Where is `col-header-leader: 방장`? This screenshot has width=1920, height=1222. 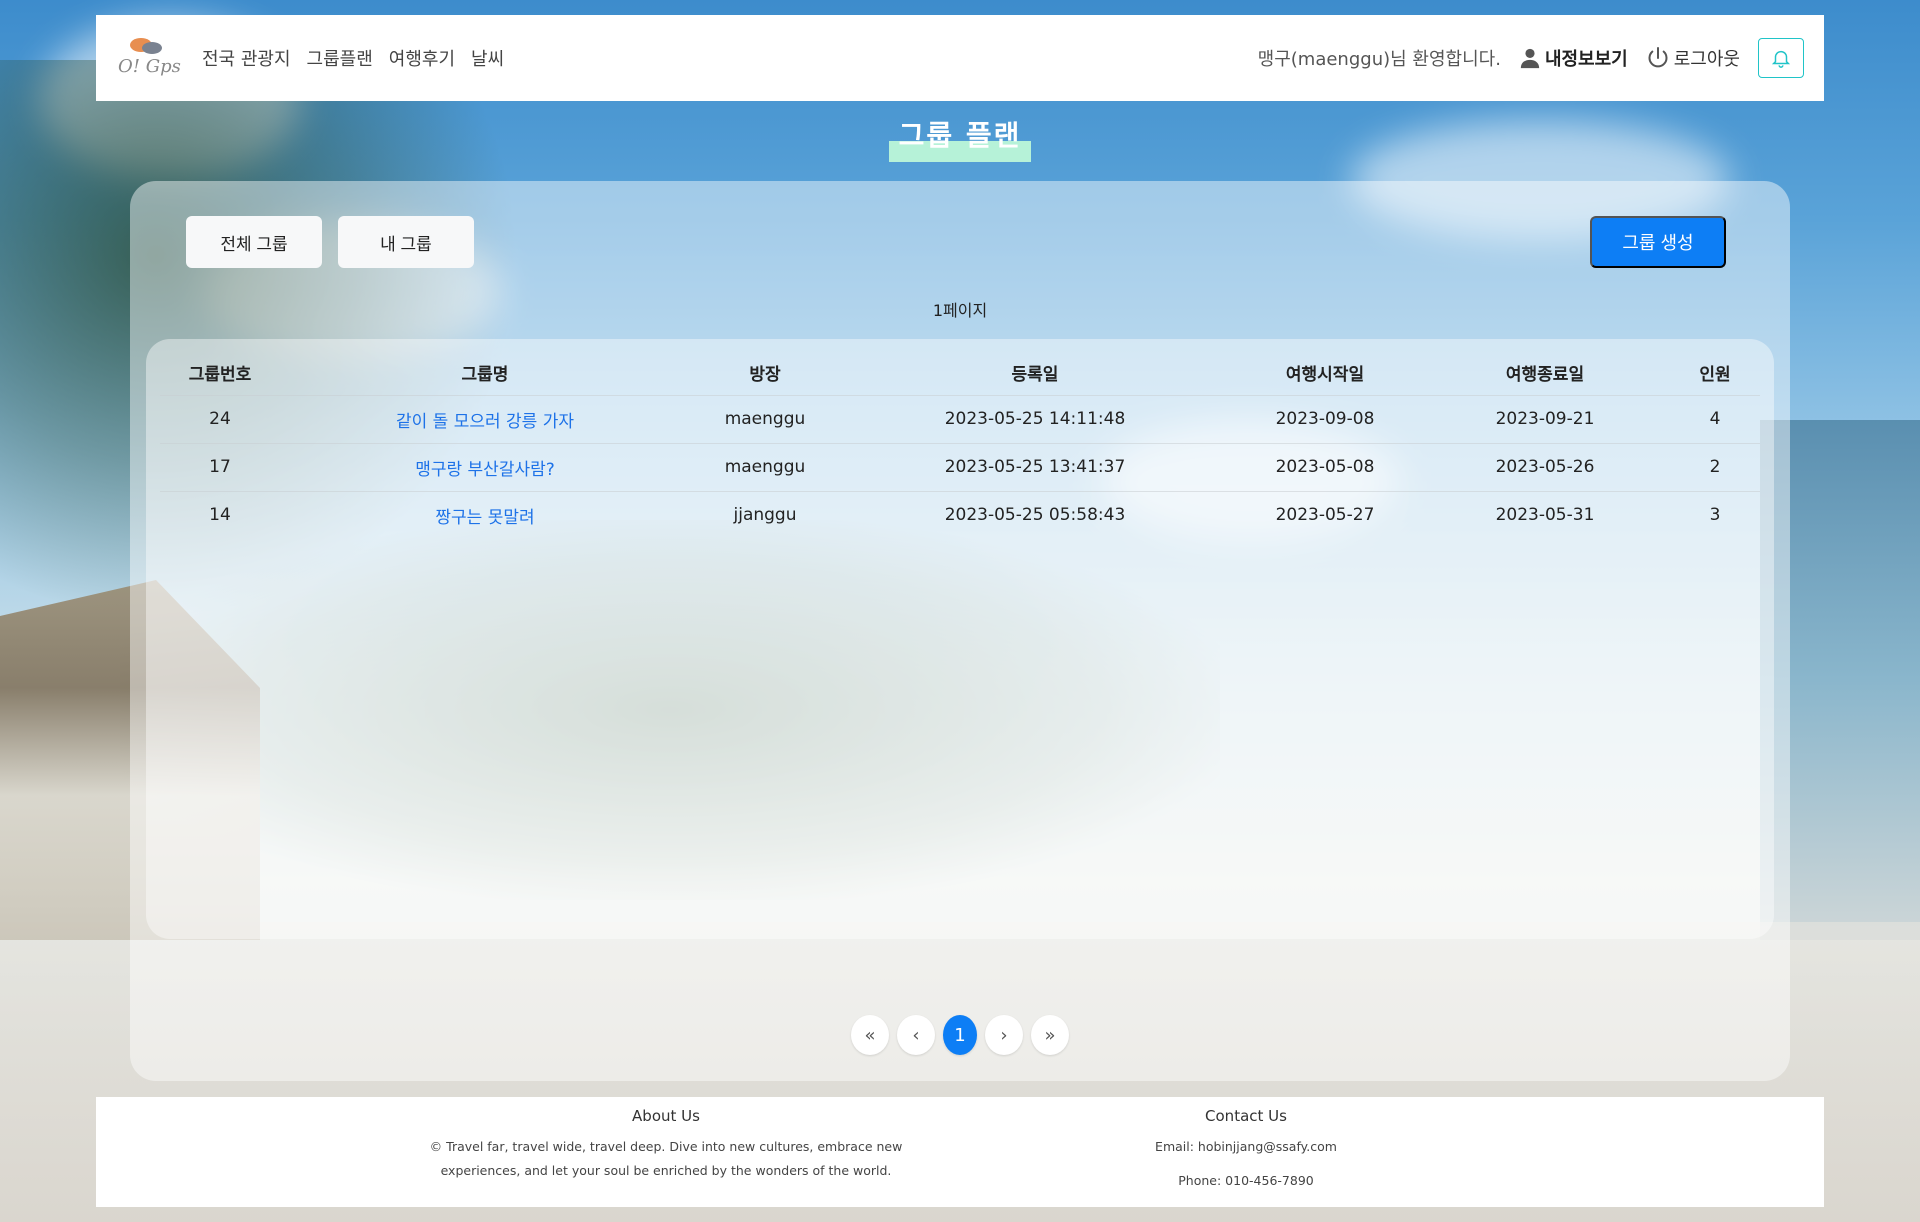
col-header-leader: 방장 is located at coordinates (765, 375).